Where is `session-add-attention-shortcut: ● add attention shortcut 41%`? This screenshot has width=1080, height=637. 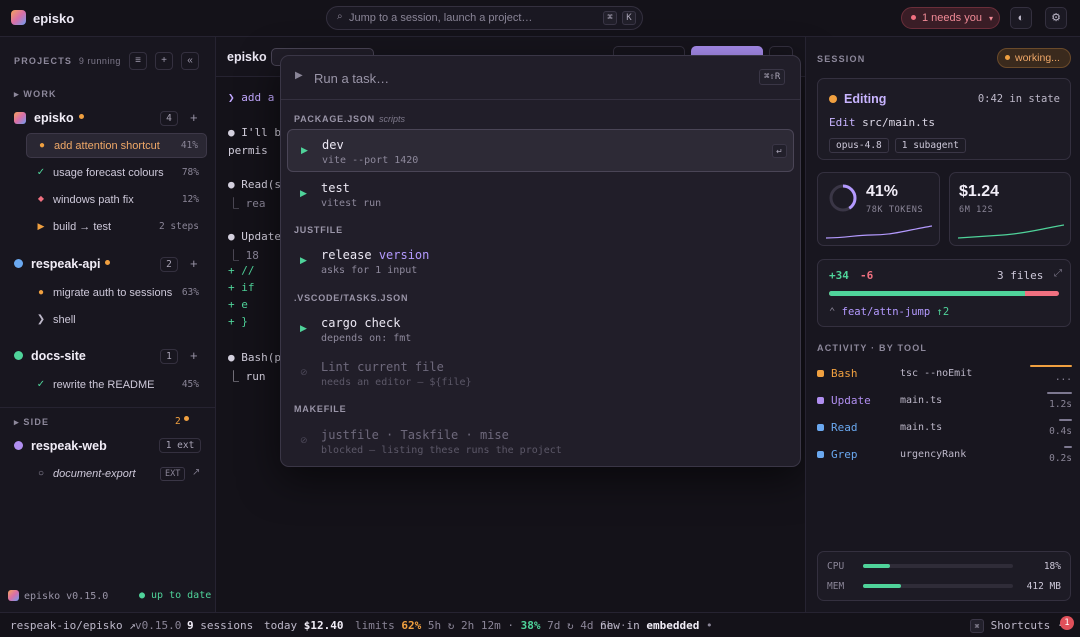 session-add-attention-shortcut: ● add attention shortcut 41% is located at coordinates (116, 145).